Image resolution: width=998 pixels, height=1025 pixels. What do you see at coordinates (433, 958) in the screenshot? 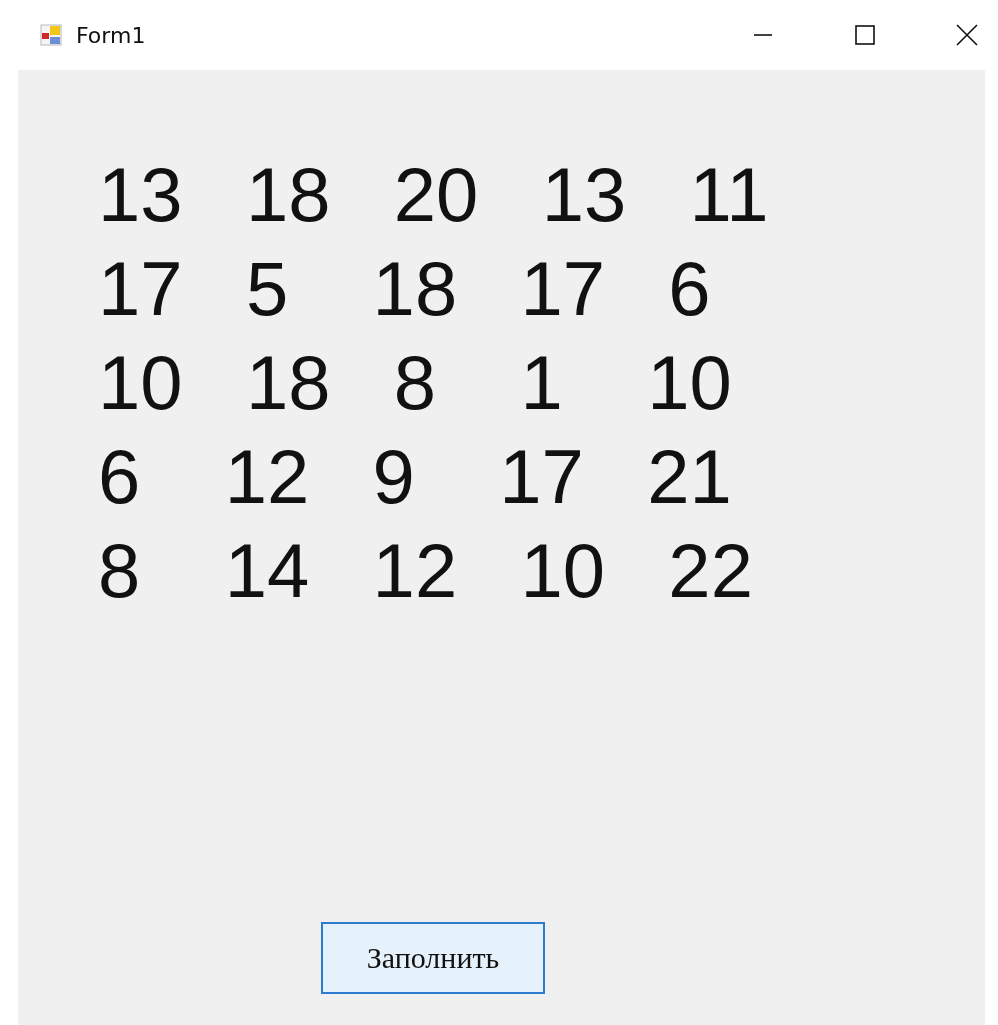
I see `fill-button: Заполнить` at bounding box center [433, 958].